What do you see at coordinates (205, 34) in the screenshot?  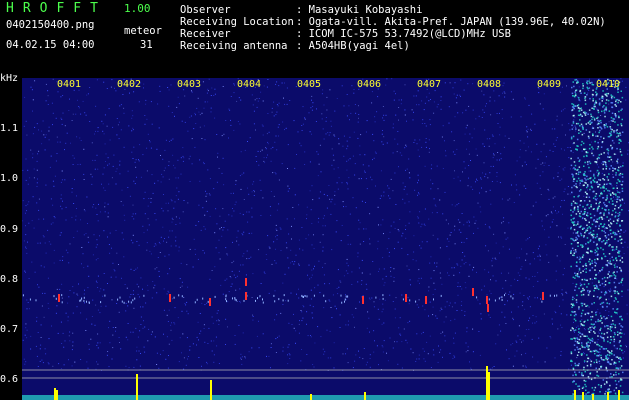 I see `receiver-label: Receiver` at bounding box center [205, 34].